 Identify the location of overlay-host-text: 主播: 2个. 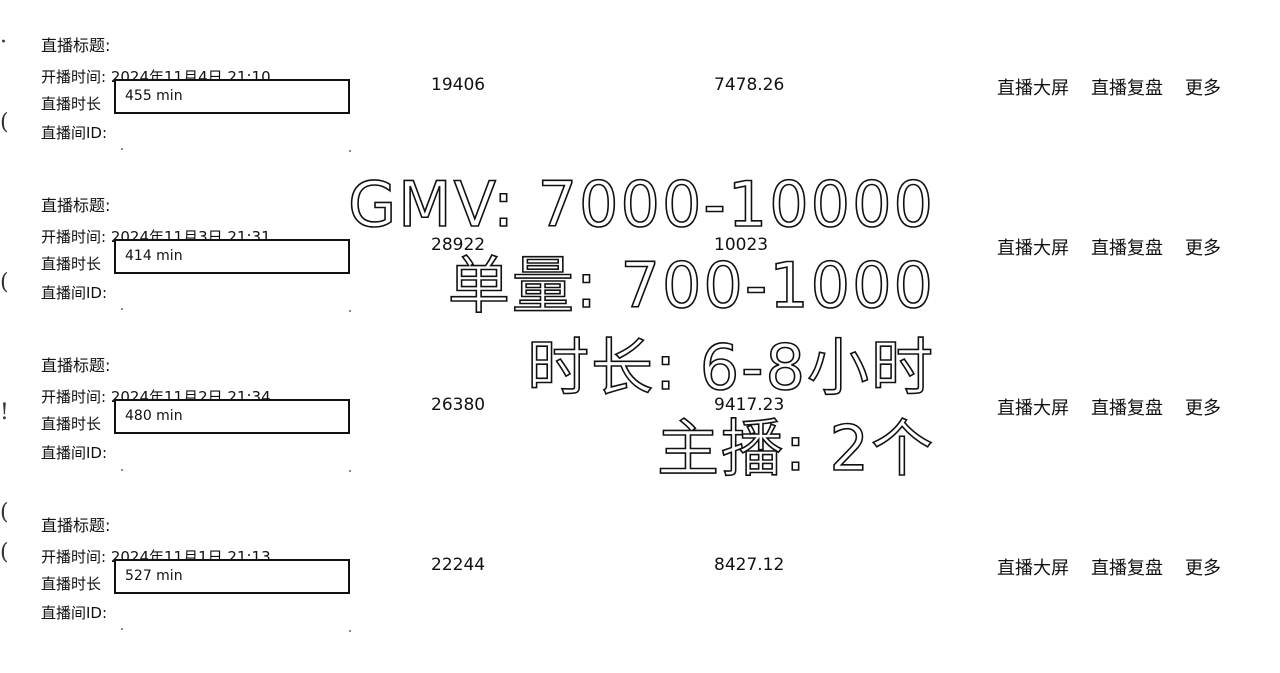
(795, 448).